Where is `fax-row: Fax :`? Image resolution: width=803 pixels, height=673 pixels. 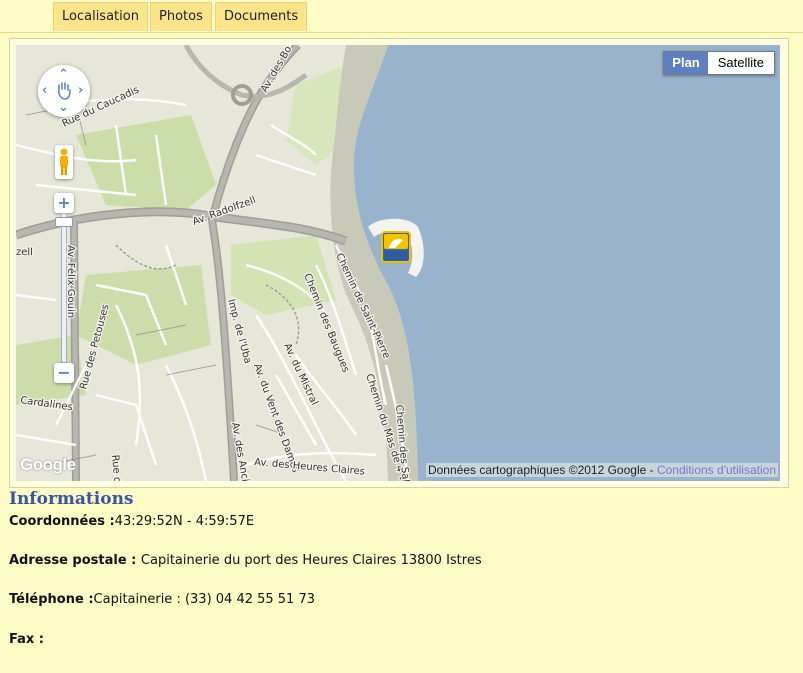 fax-row: Fax : is located at coordinates (26, 639).